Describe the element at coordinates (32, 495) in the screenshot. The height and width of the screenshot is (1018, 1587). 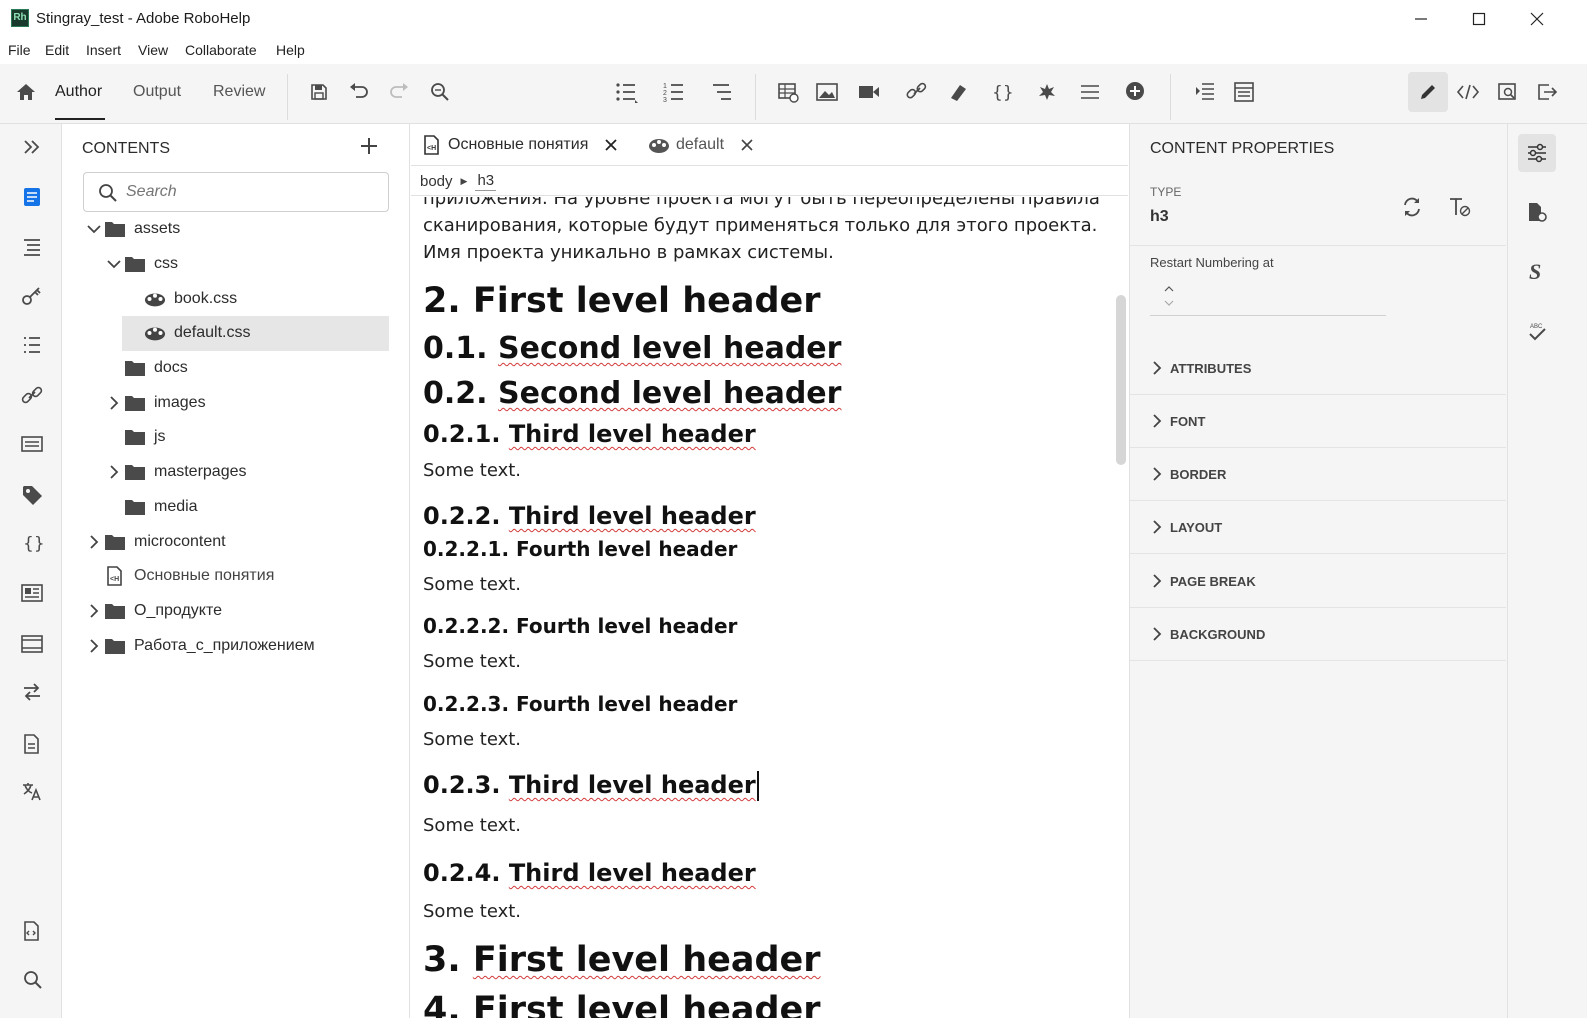
I see `rail-tags-button` at that location.